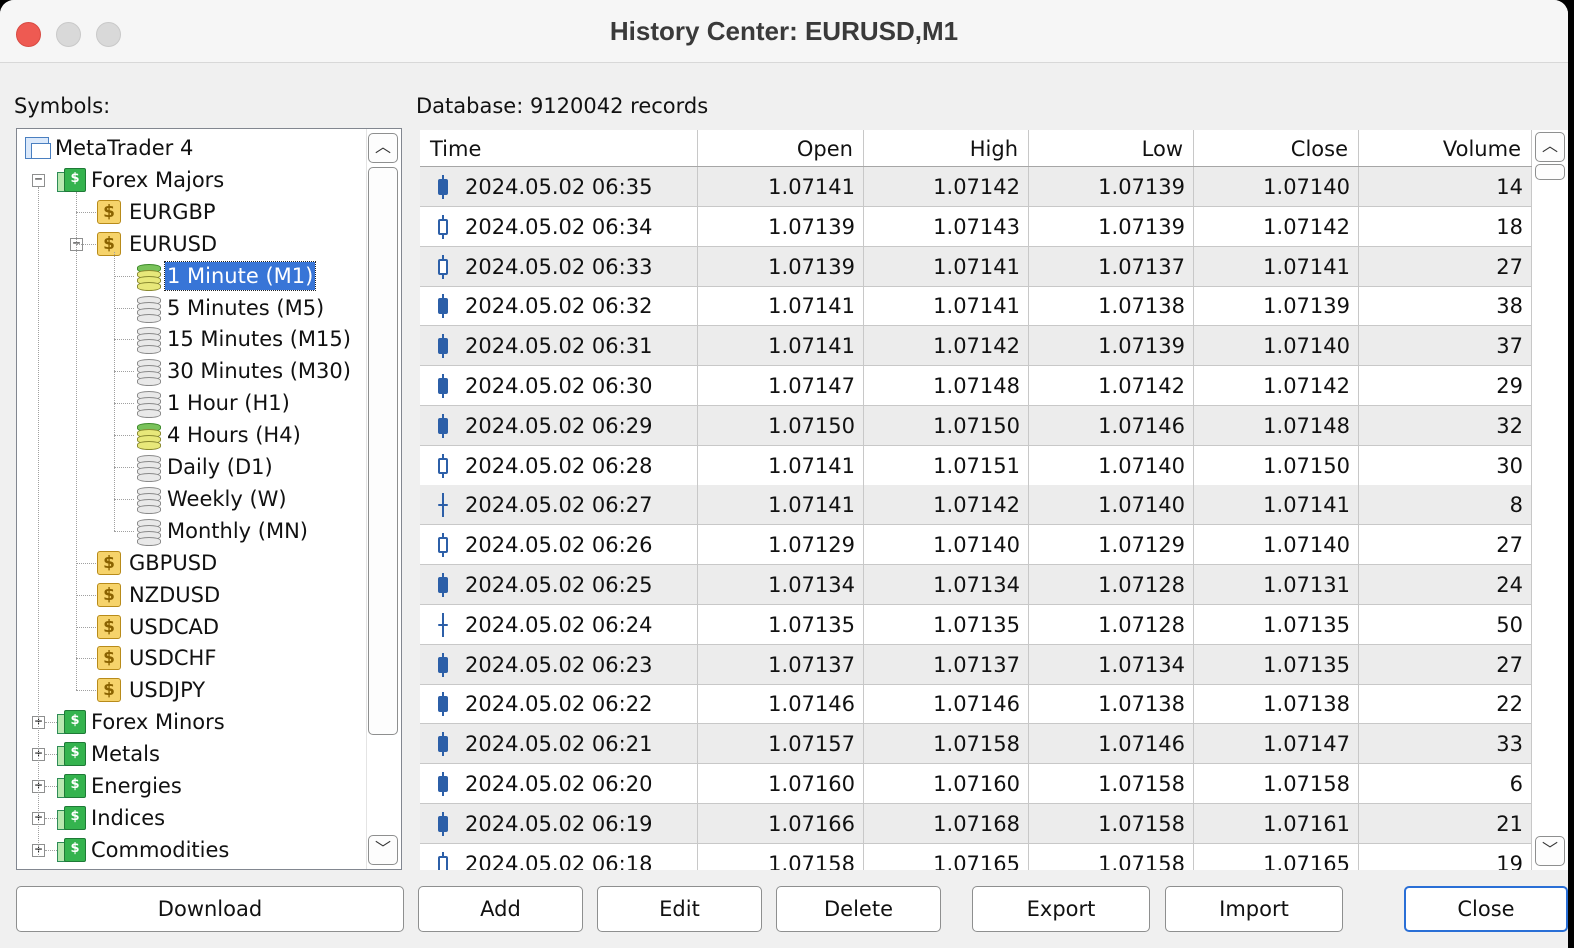 The image size is (1574, 948). Describe the element at coordinates (1445, 856) in the screenshot. I see `cell-volume: 19` at that location.